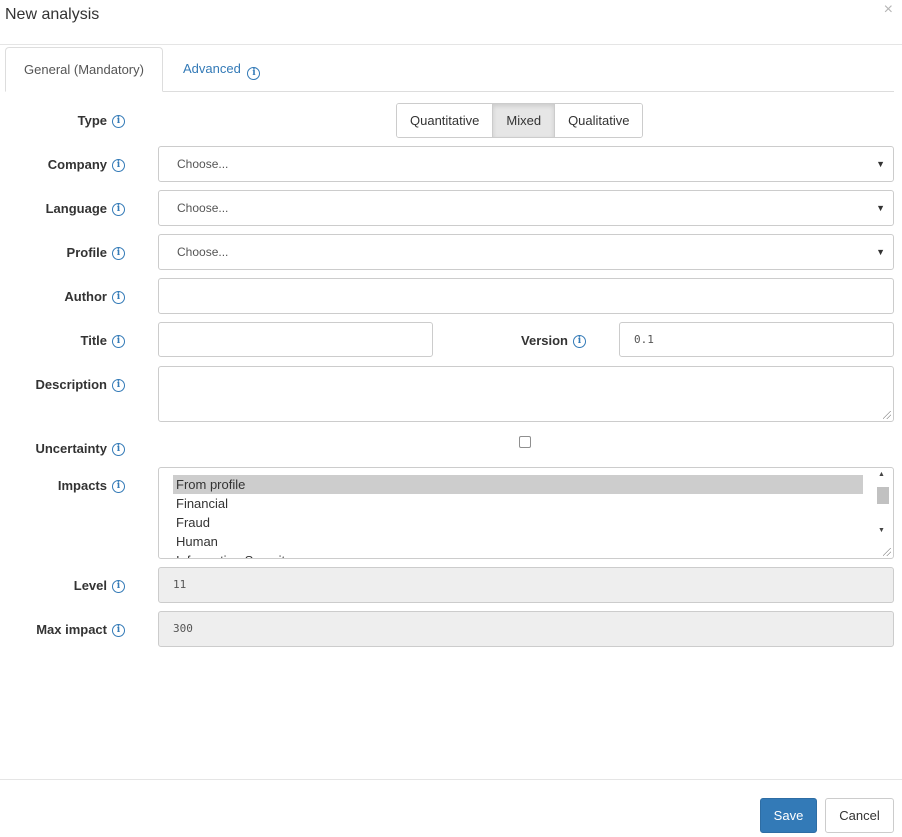 The height and width of the screenshot is (837, 902). Describe the element at coordinates (90, 585) in the screenshot. I see `level-label: Level` at that location.